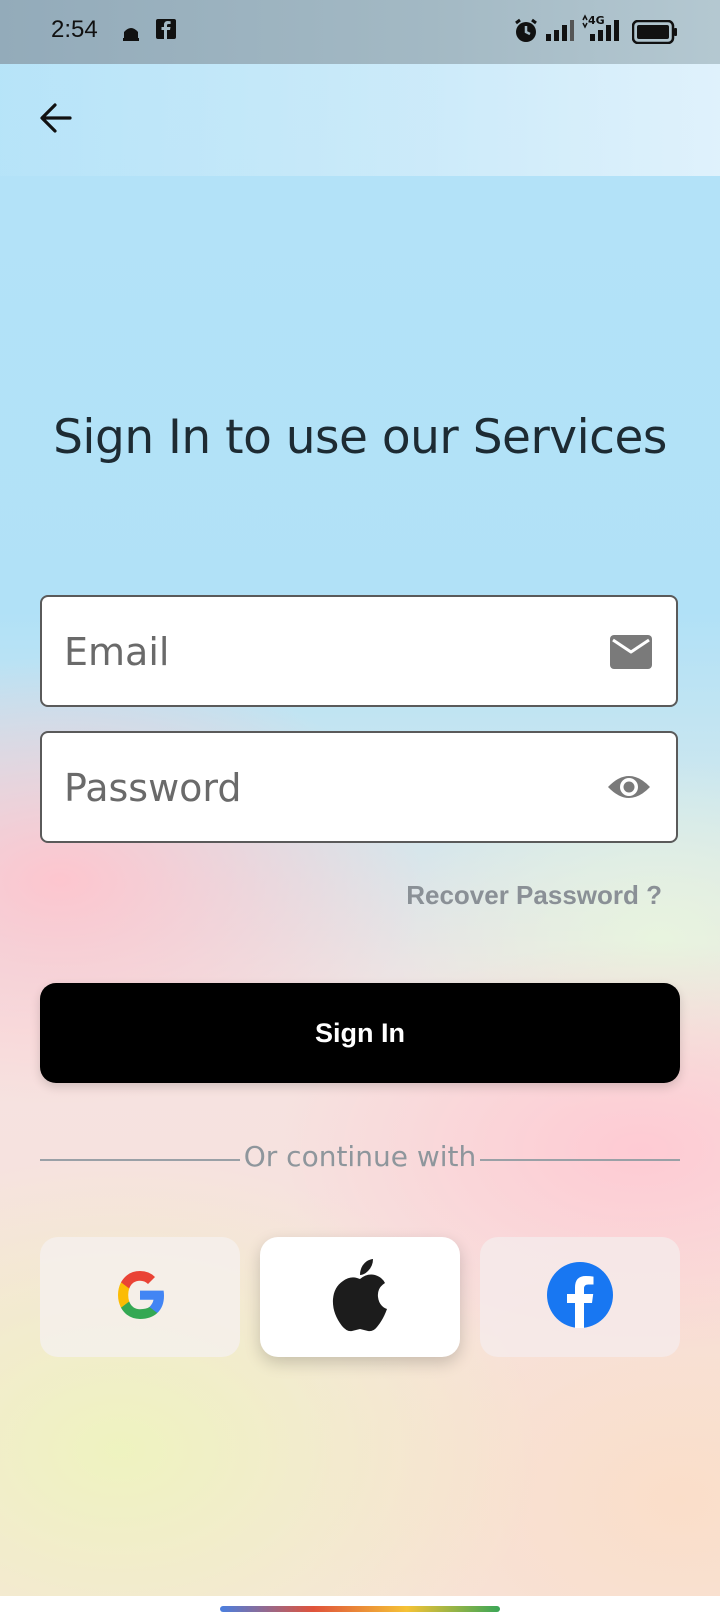 This screenshot has width=720, height=1612. What do you see at coordinates (631, 654) in the screenshot?
I see `mail-icon` at bounding box center [631, 654].